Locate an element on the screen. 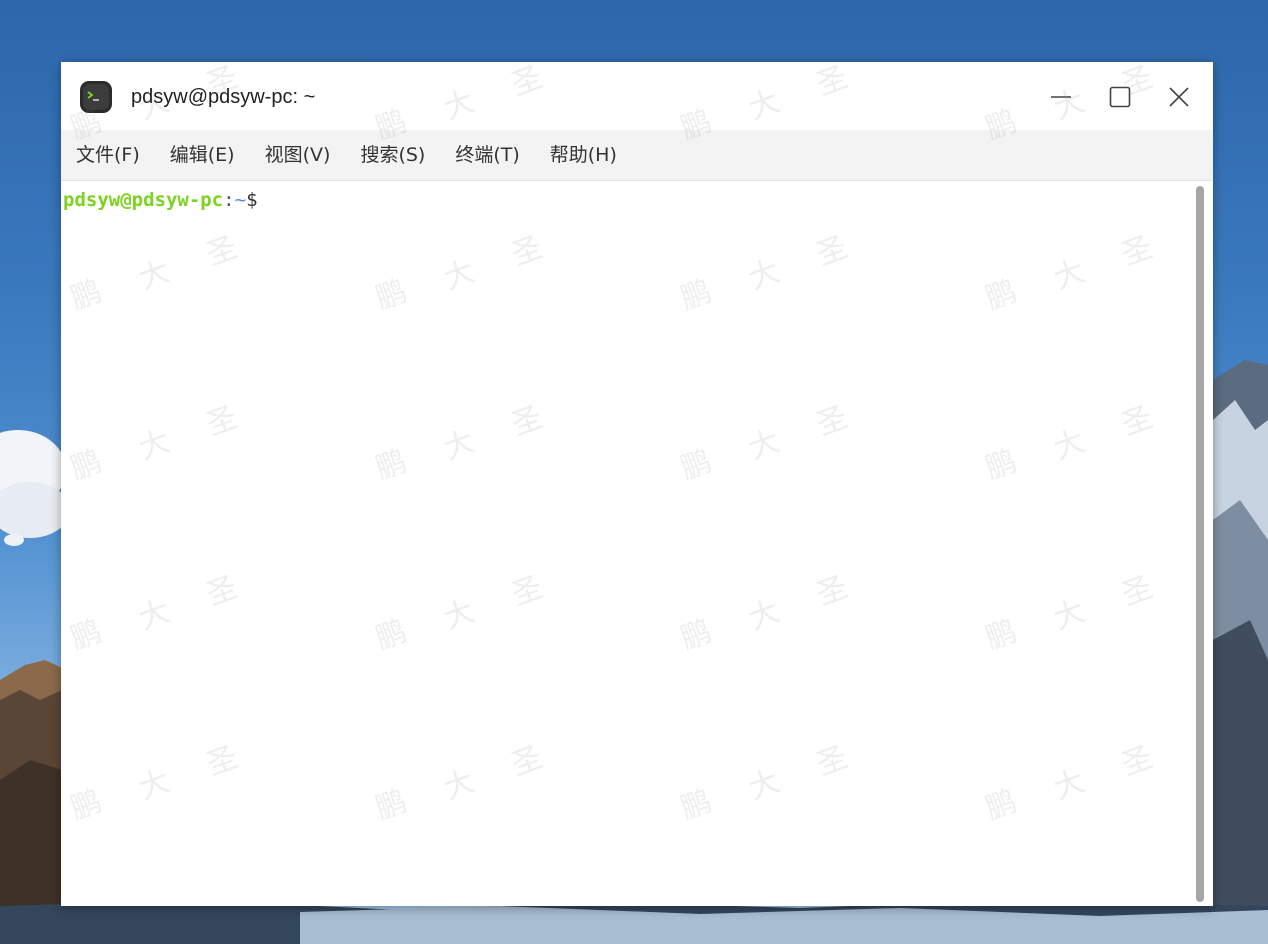 The image size is (1268, 944). menu-edit: 编辑(E) is located at coordinates (202, 155).